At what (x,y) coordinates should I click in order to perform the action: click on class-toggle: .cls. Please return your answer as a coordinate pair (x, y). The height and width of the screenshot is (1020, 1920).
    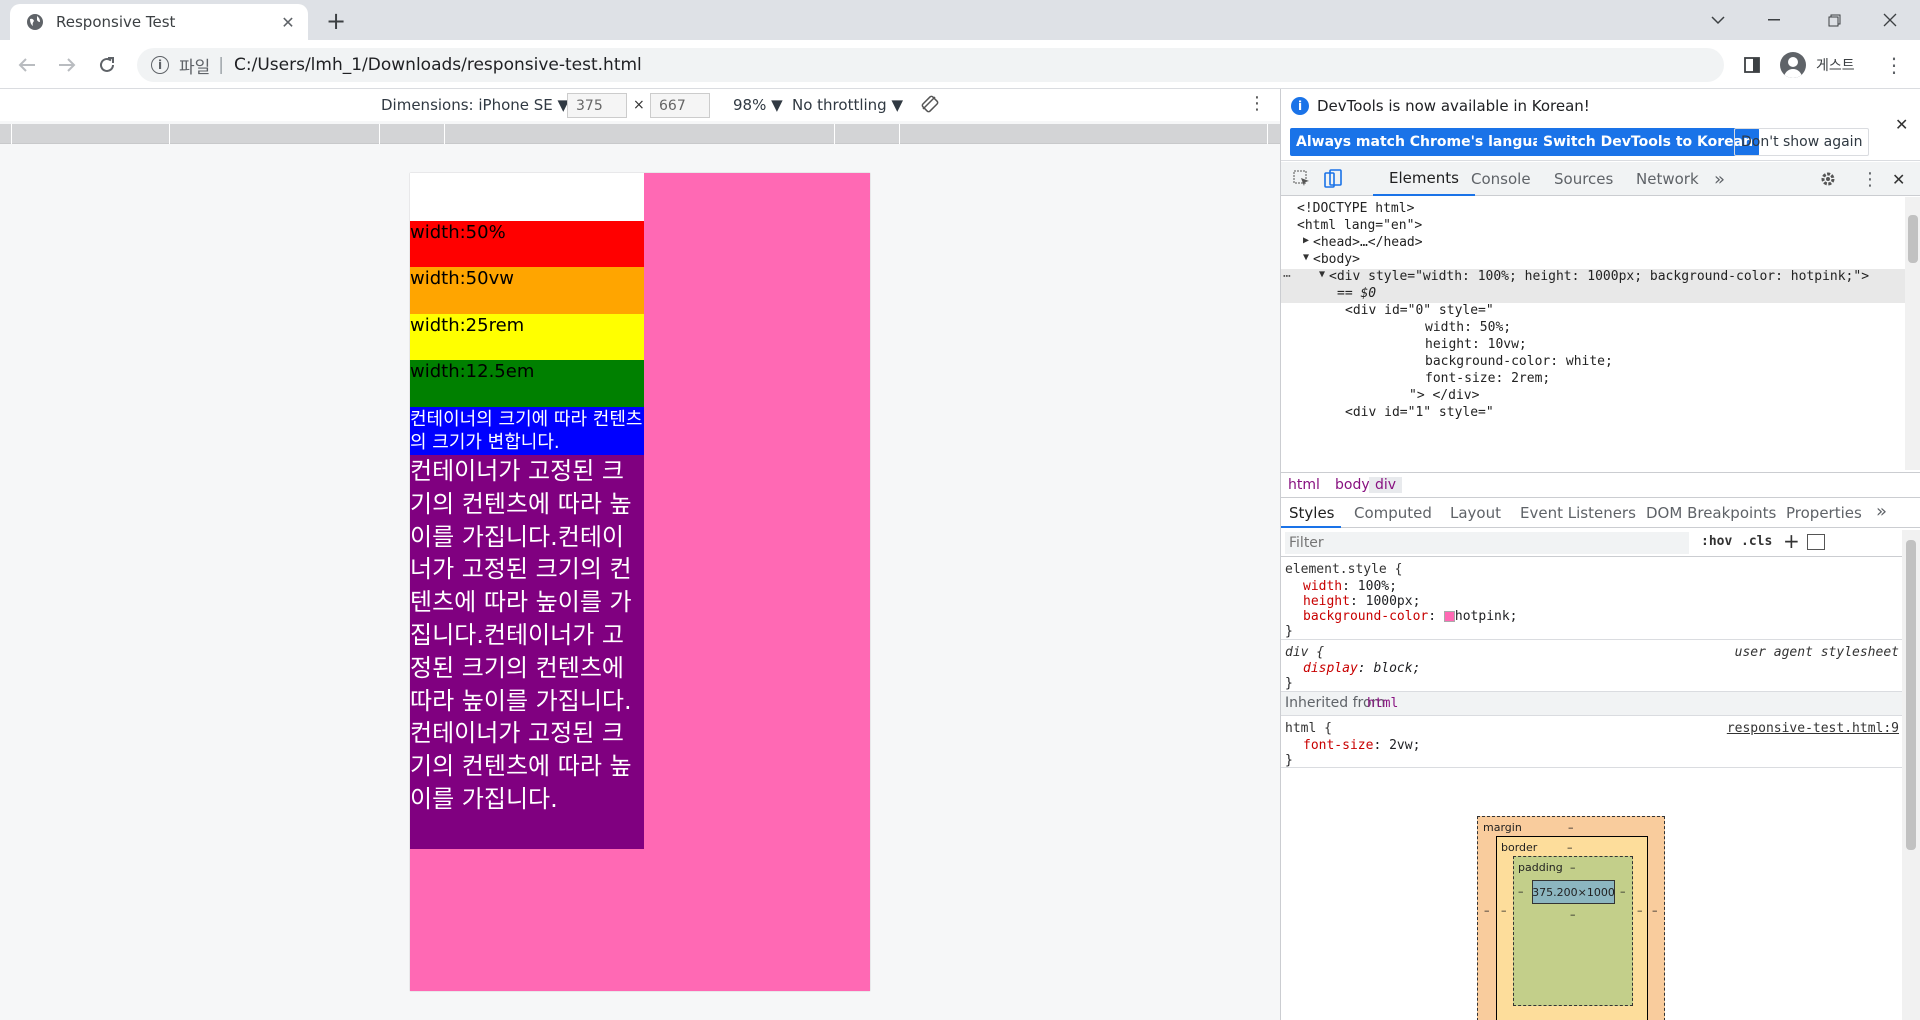
    Looking at the image, I should click on (1756, 541).